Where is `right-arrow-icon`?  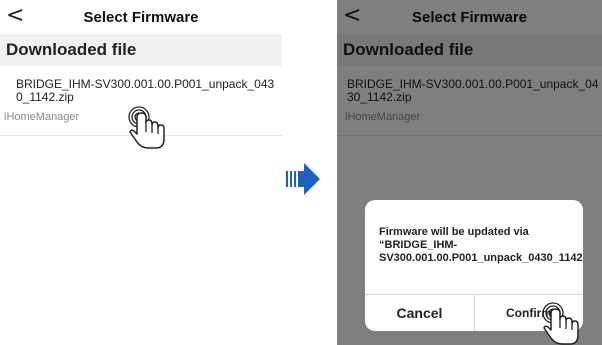
right-arrow-icon is located at coordinates (303, 179).